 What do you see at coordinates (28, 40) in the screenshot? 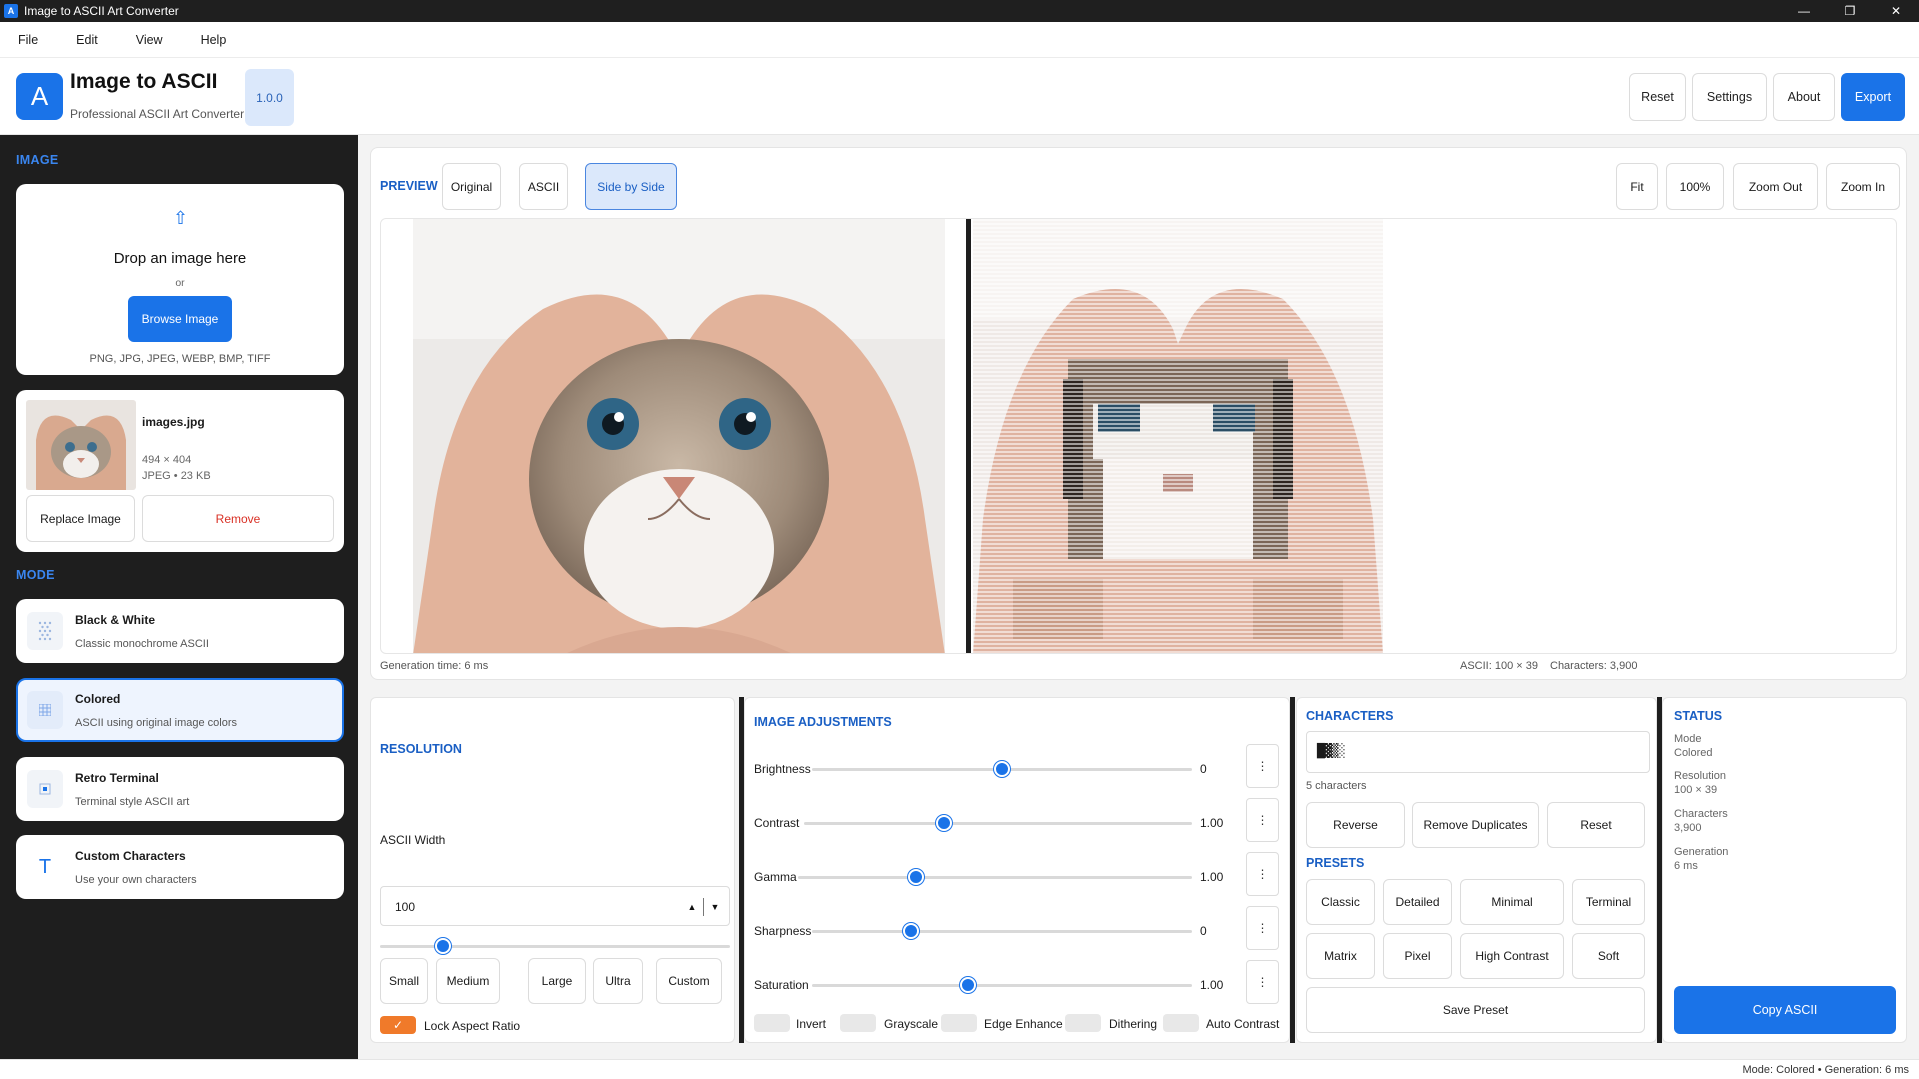
I see `menu-file: File` at bounding box center [28, 40].